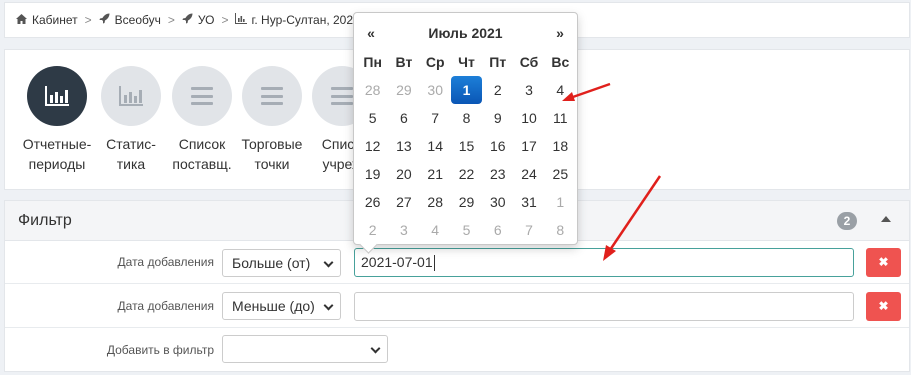 This screenshot has height=375, width=911. Describe the element at coordinates (560, 33) in the screenshot. I see `next-month-button: »` at that location.